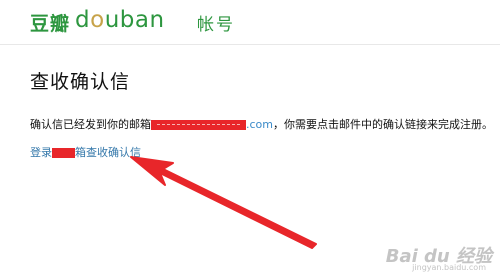  Describe the element at coordinates (216, 25) in the screenshot. I see `account-label: 帐号` at that location.